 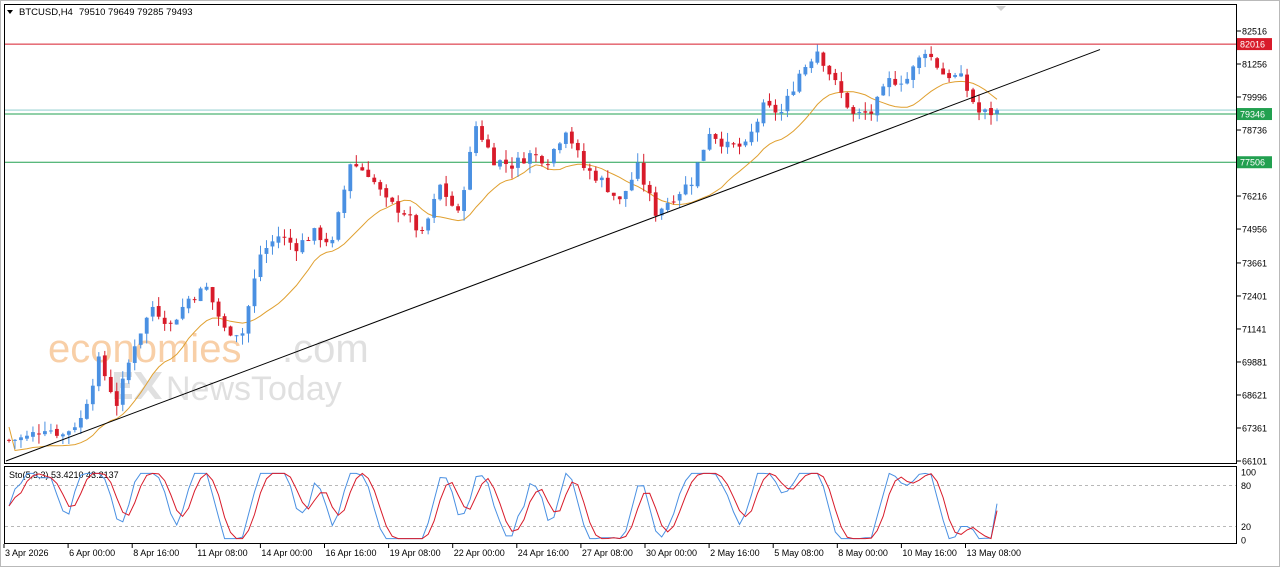 What do you see at coordinates (799, 553) in the screenshot?
I see `time-tick-label: 5 May 08:00` at bounding box center [799, 553].